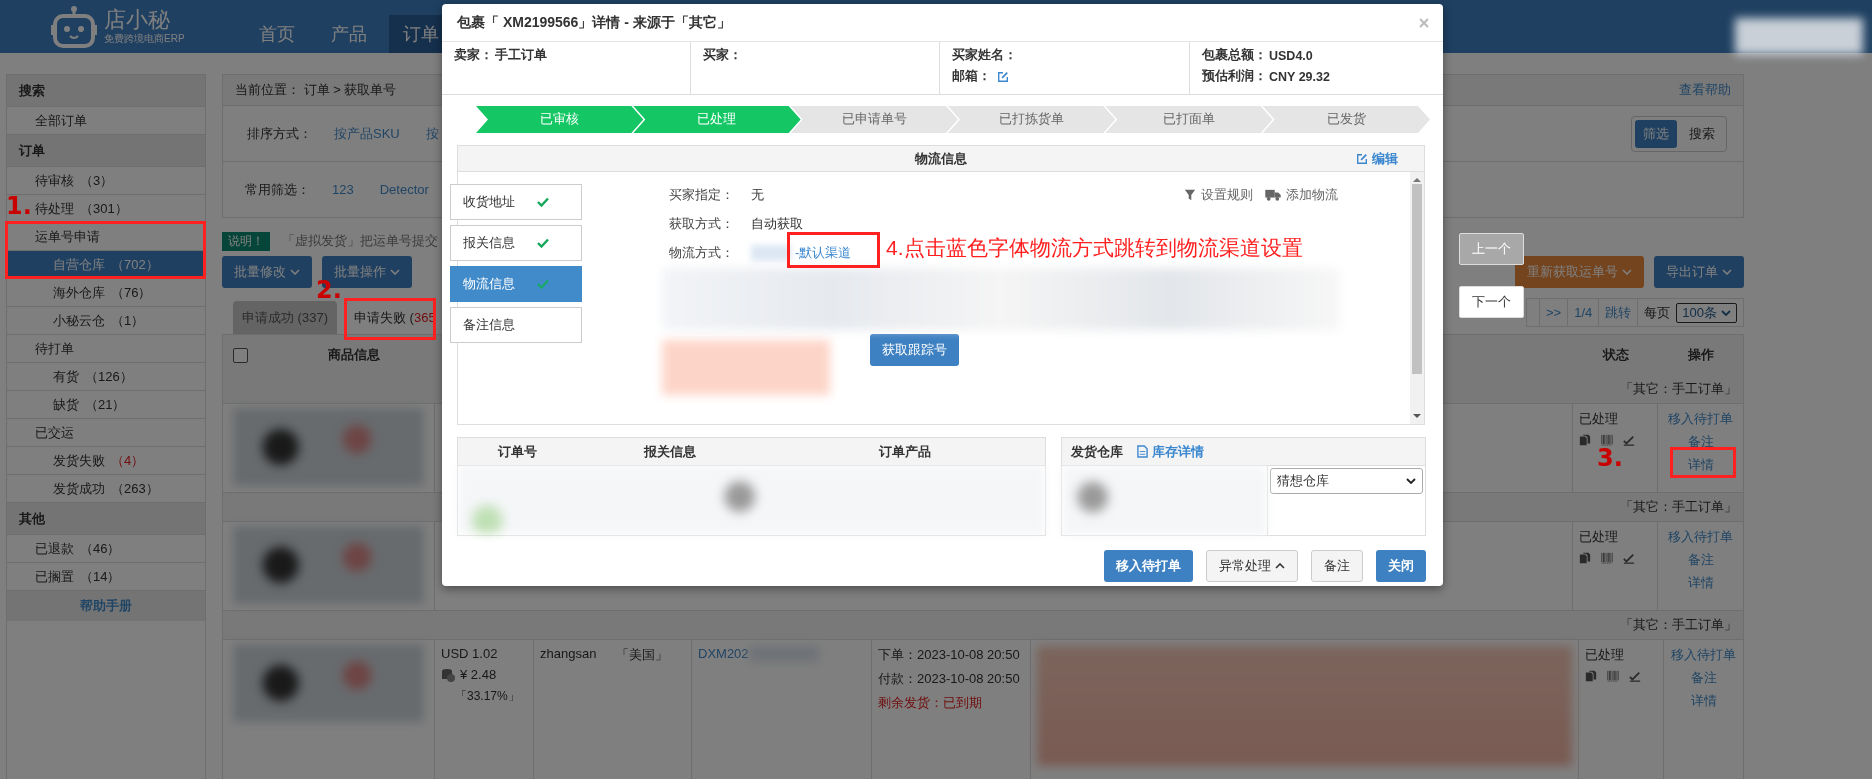 The image size is (1872, 779). Describe the element at coordinates (432, 133) in the screenshot. I see `sort-option: 按` at that location.